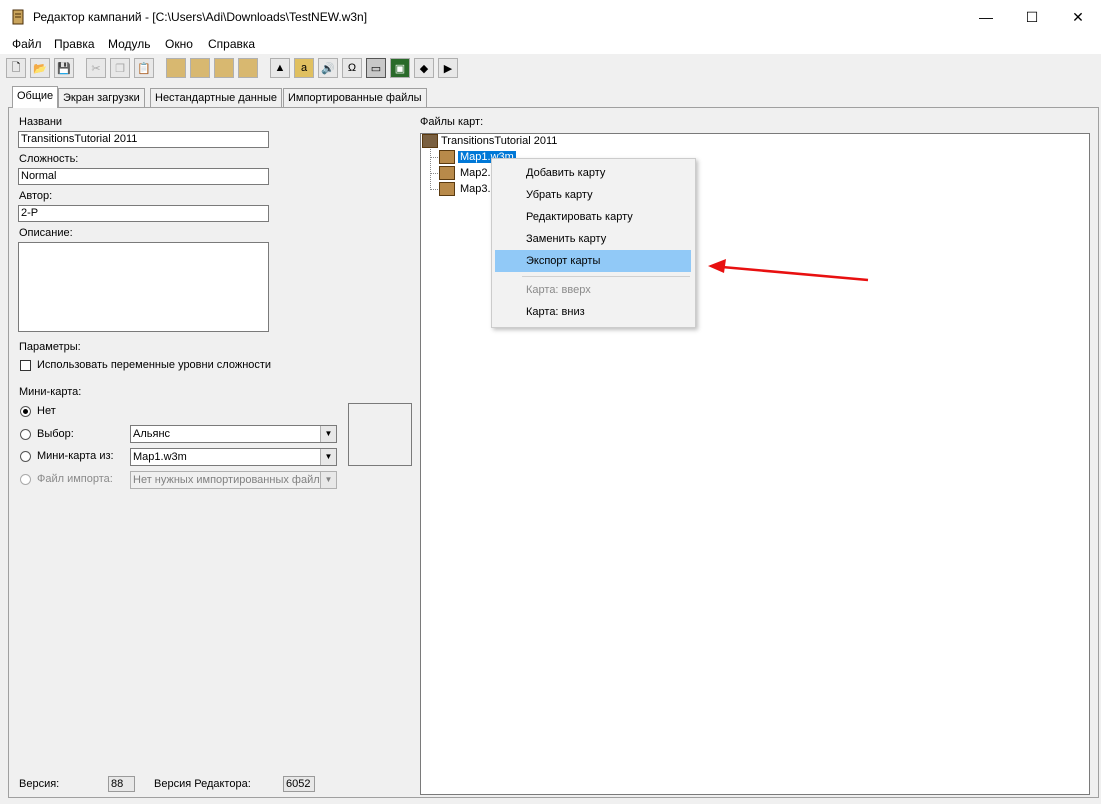  What do you see at coordinates (593, 261) in the screenshot?
I see `menu-item-export-map: Экспорт карты` at bounding box center [593, 261].